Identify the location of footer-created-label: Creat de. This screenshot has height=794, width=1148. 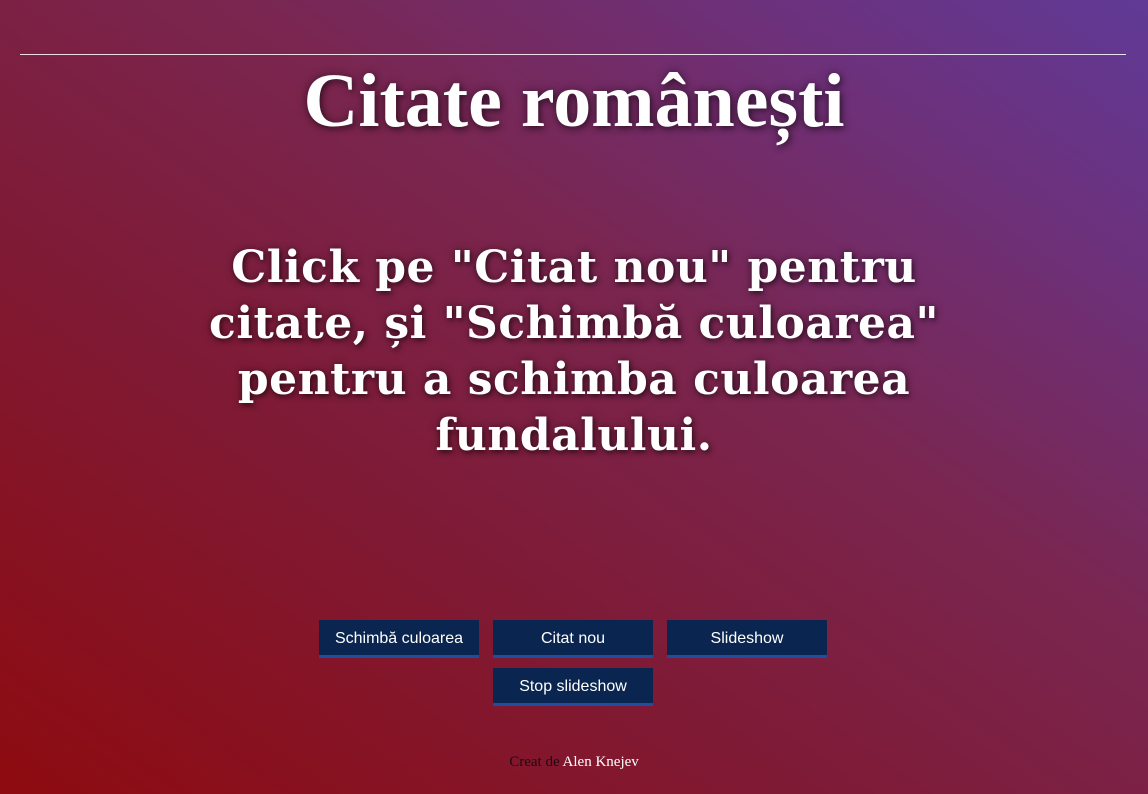
(534, 762).